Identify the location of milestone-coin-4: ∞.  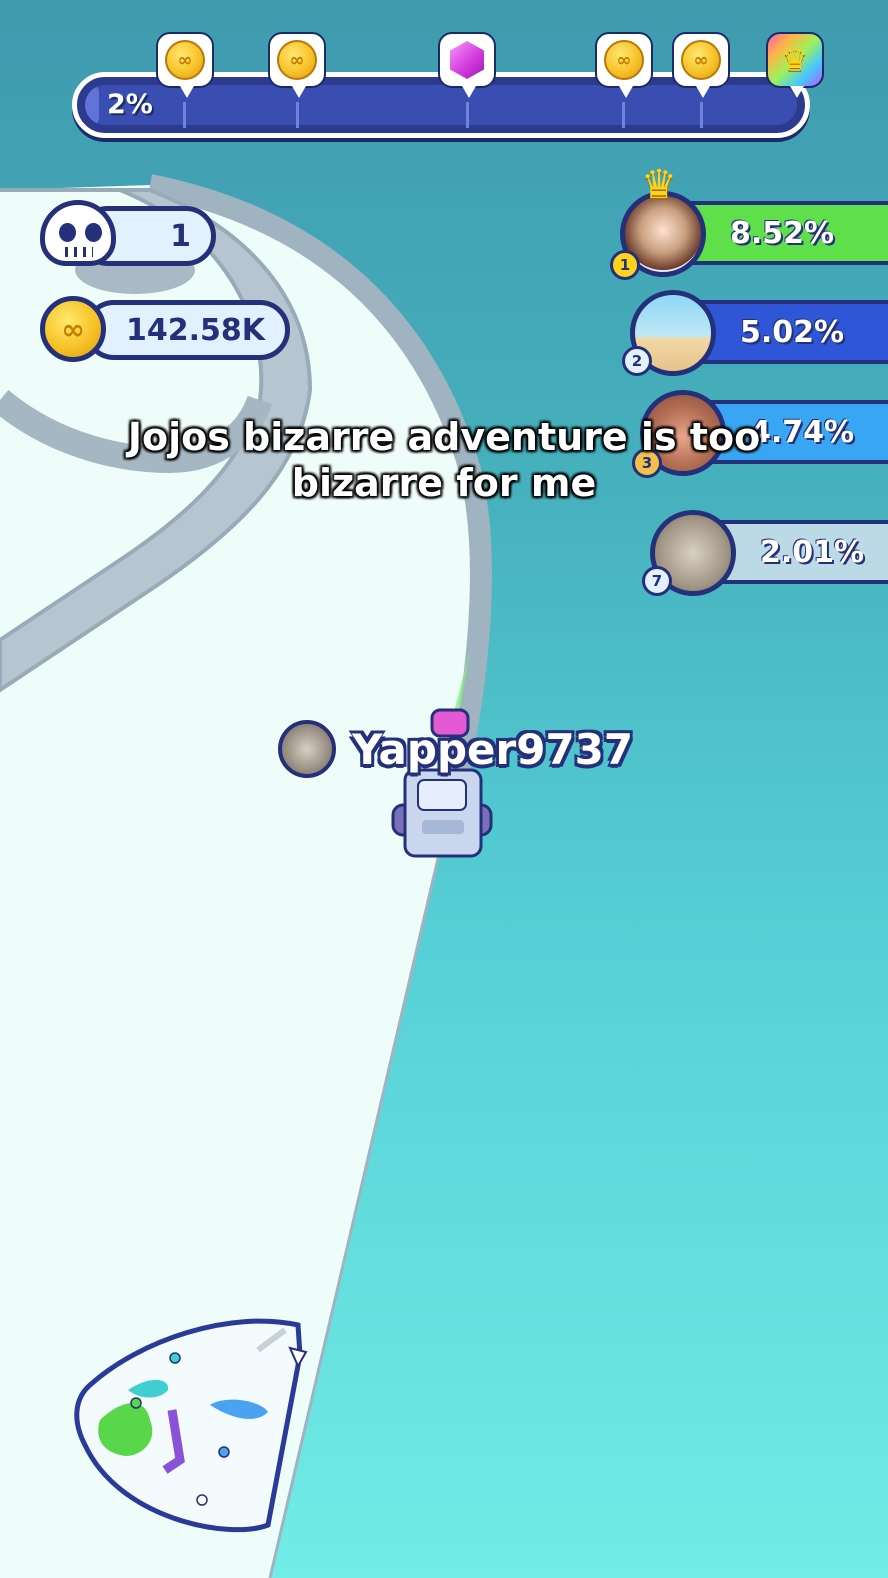
(701, 65).